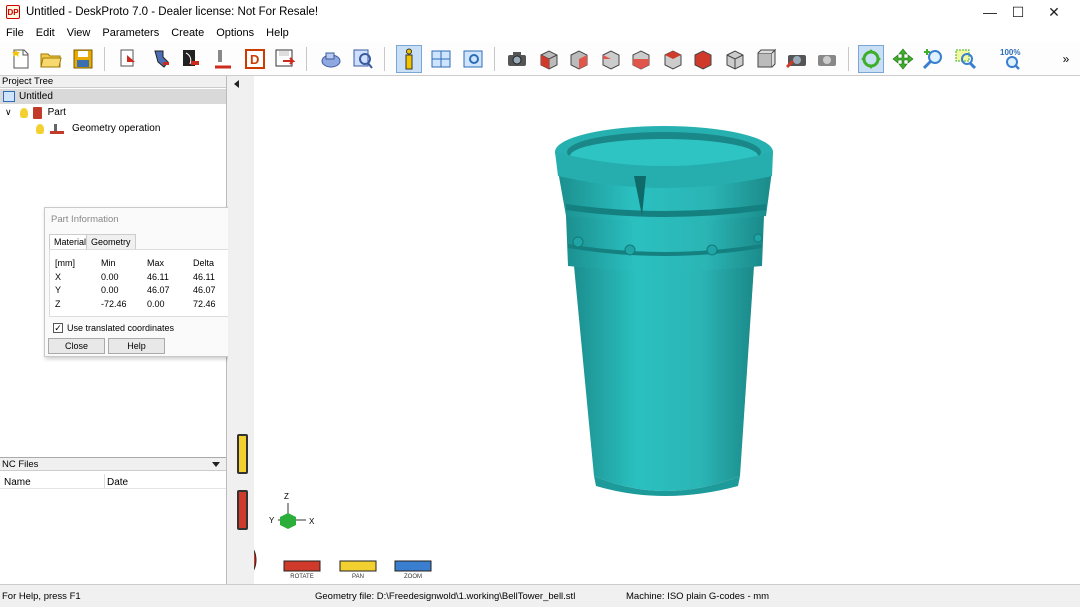 This screenshot has height=607, width=1080. What do you see at coordinates (58, 304) in the screenshot?
I see `table-cell: Z` at bounding box center [58, 304].